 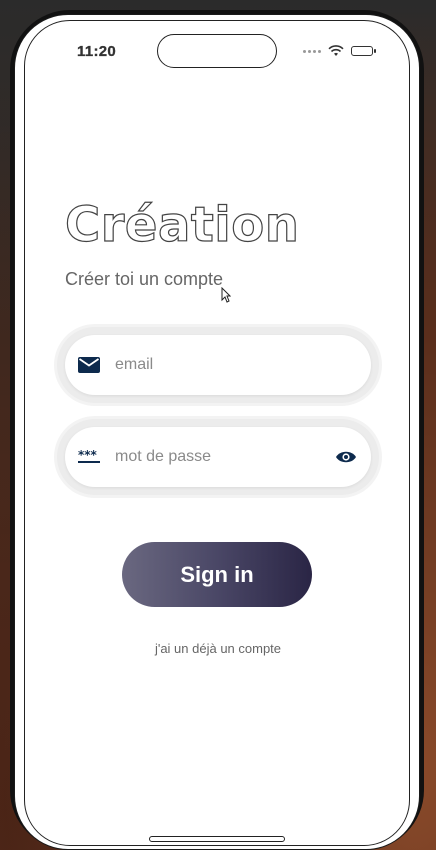 I want to click on signal-icon, so click(x=312, y=51).